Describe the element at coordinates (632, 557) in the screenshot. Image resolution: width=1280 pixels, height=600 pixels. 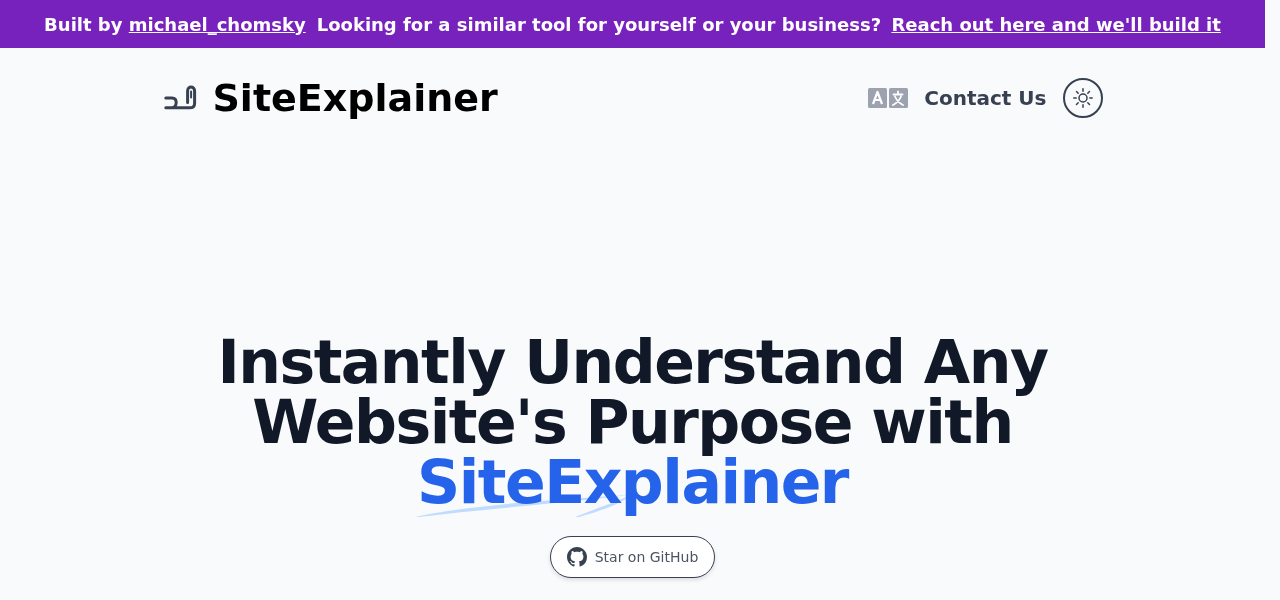
I see `star-on-github-button: Star on GitHub` at that location.